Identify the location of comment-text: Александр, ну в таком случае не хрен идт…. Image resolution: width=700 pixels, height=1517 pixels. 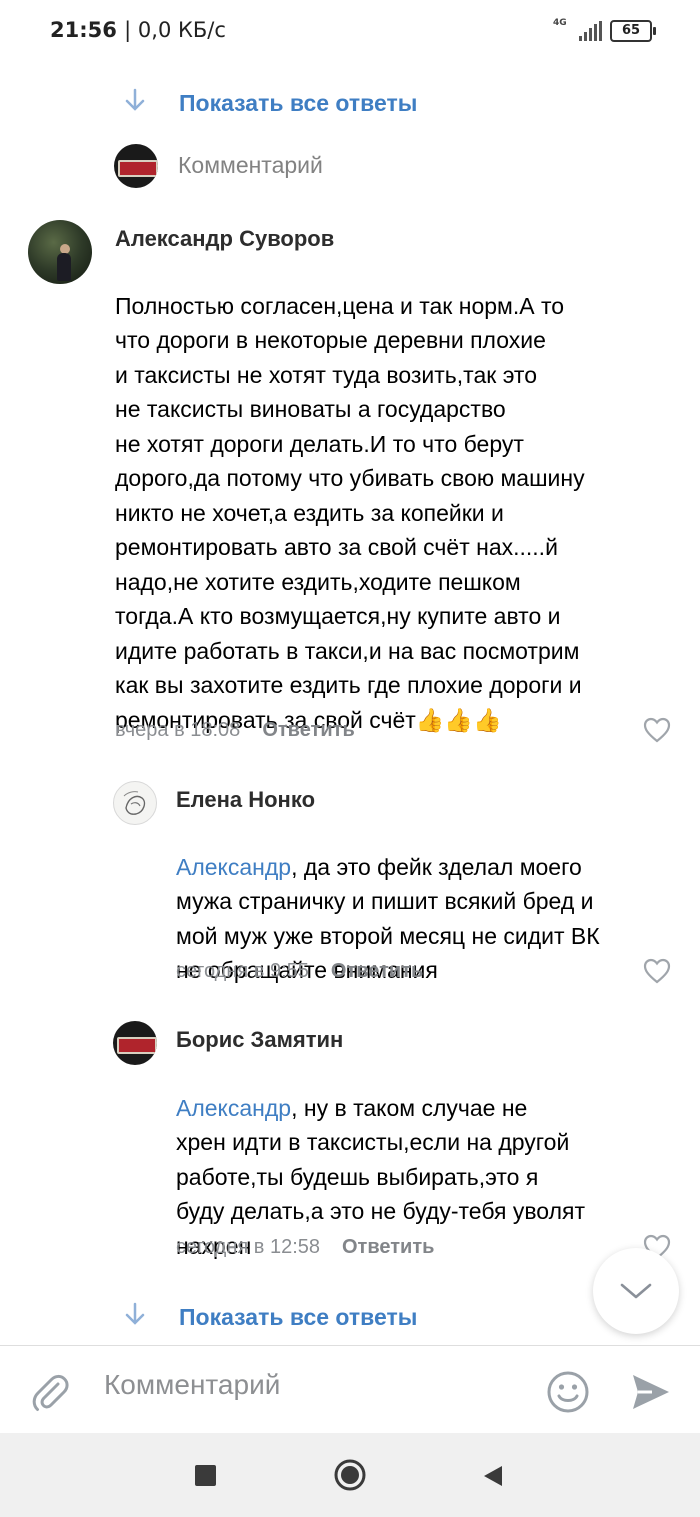
(426, 1159).